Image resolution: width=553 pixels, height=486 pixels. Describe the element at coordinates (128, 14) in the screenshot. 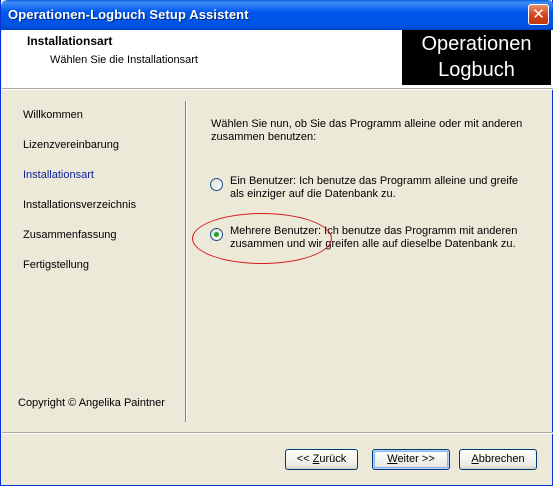

I see `window-title: Operationen-Logbuch Setup Assistent` at that location.